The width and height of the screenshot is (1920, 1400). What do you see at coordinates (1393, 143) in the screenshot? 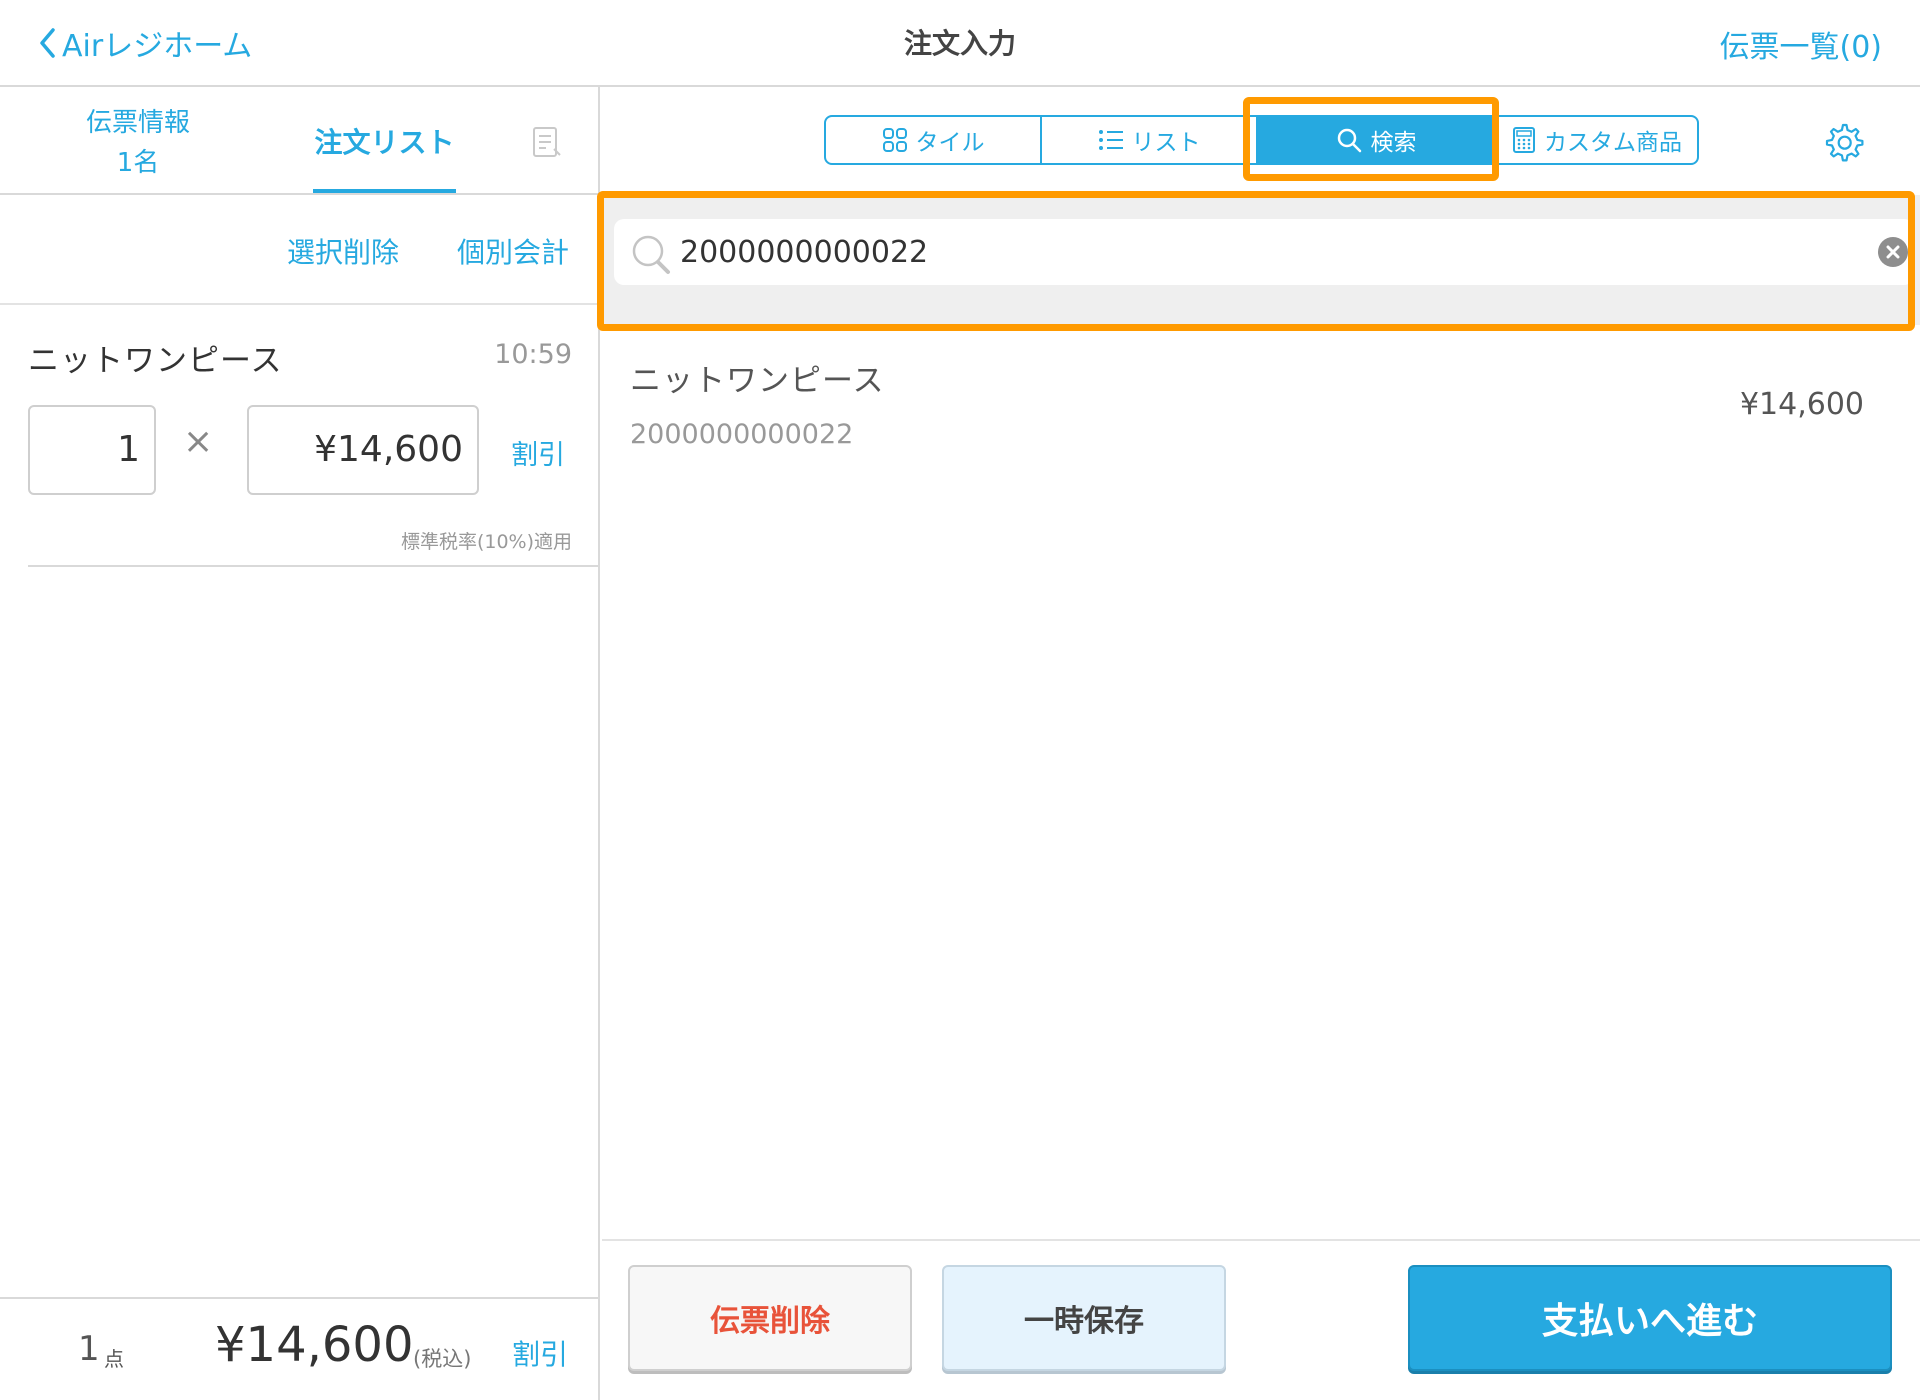
I see `tab-search-label: 検索` at bounding box center [1393, 143].